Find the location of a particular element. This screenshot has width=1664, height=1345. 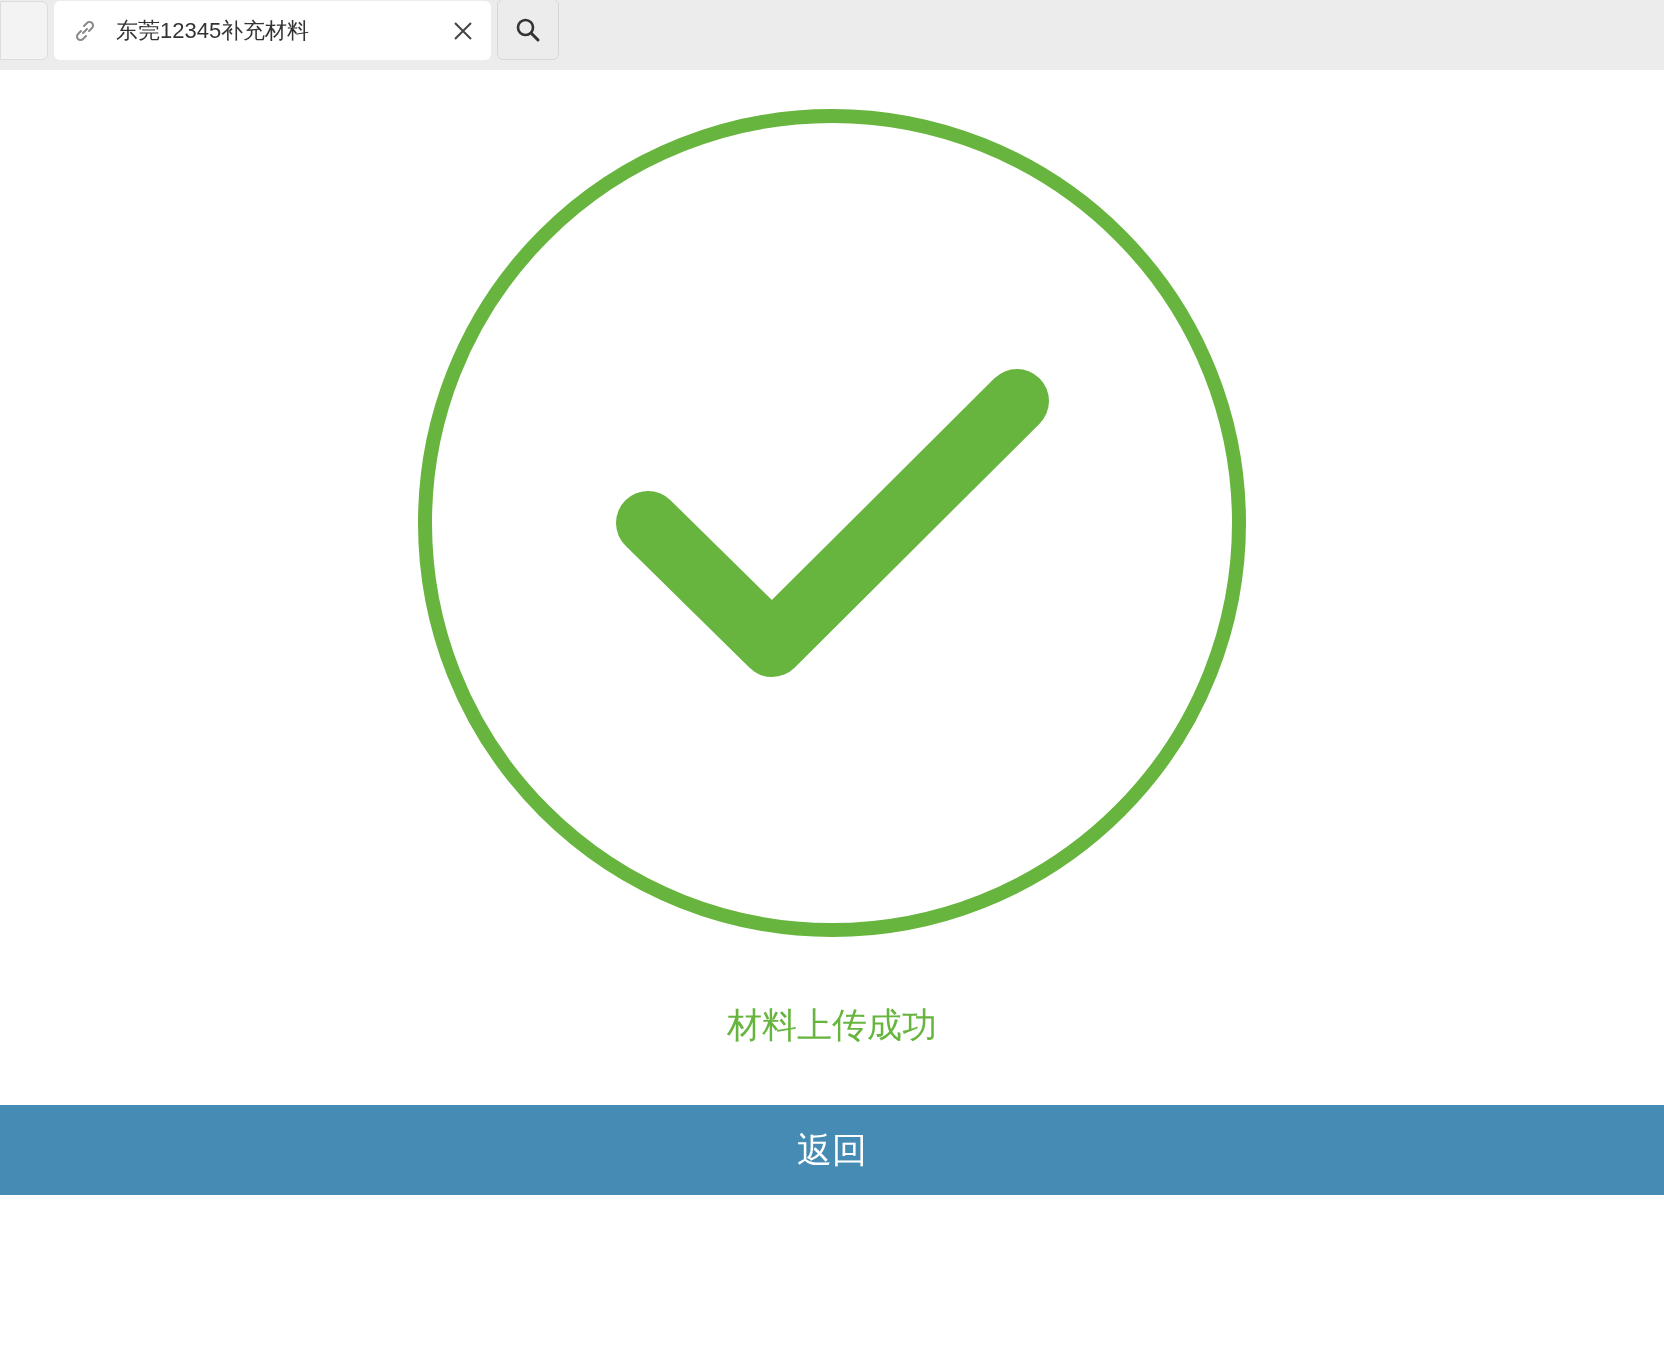

search-button is located at coordinates (528, 30).